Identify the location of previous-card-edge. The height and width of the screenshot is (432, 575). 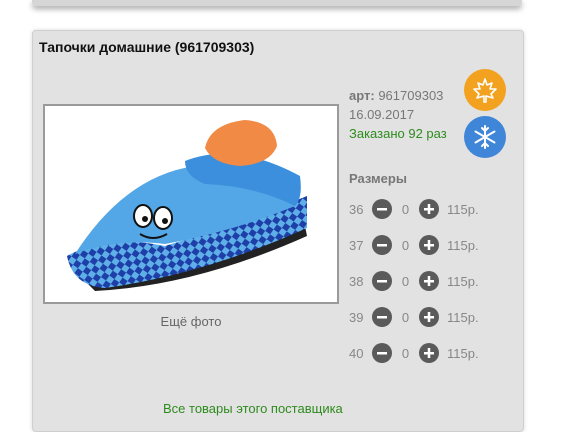
(277, 3).